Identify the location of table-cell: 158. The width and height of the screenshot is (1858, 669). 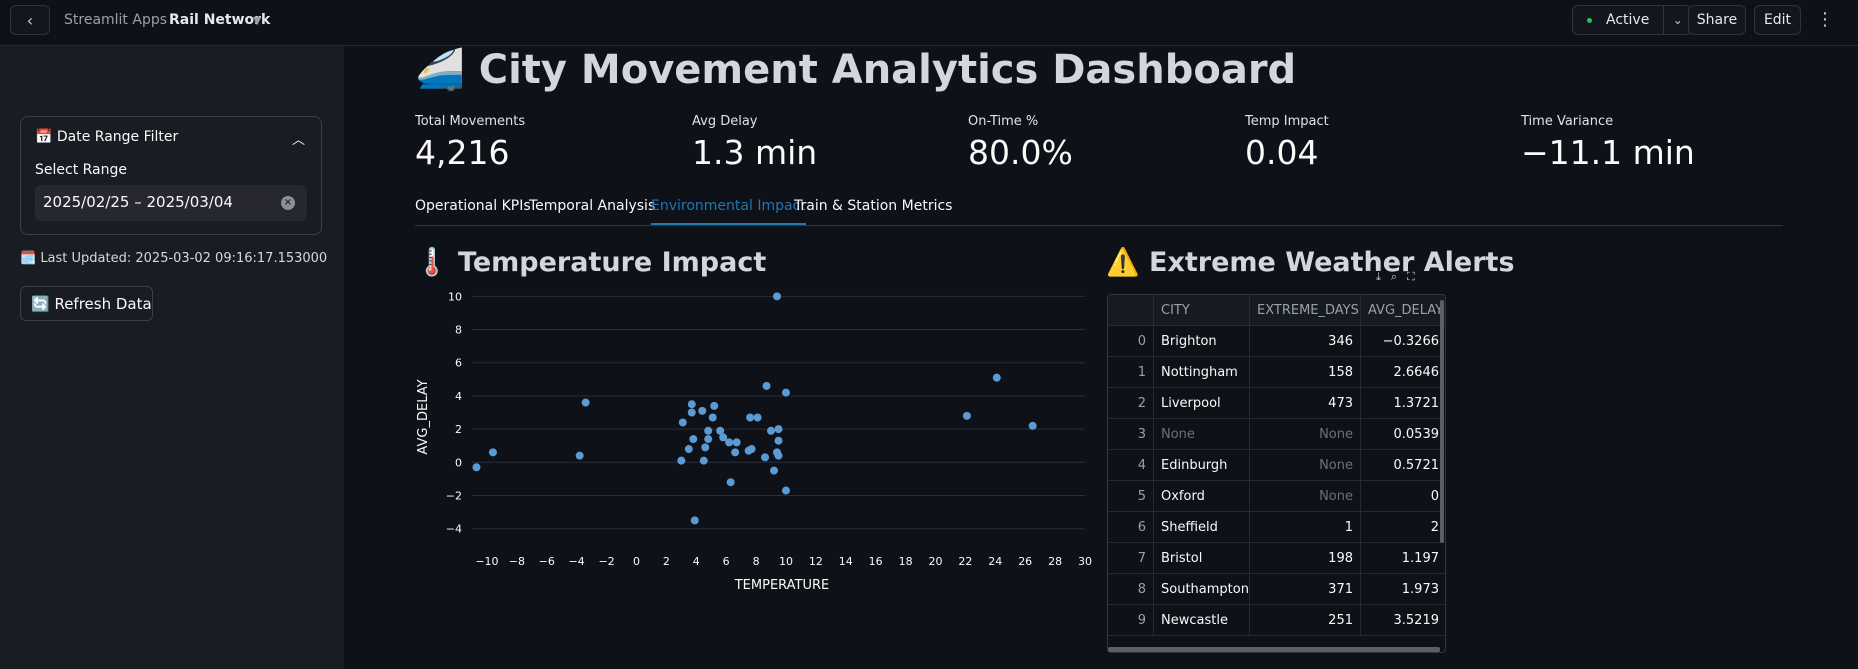
(1305, 372).